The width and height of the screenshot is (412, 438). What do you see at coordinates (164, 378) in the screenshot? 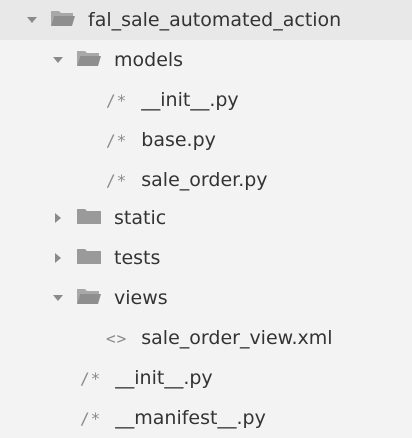
I see `file-label-root-init: __init__.py` at bounding box center [164, 378].